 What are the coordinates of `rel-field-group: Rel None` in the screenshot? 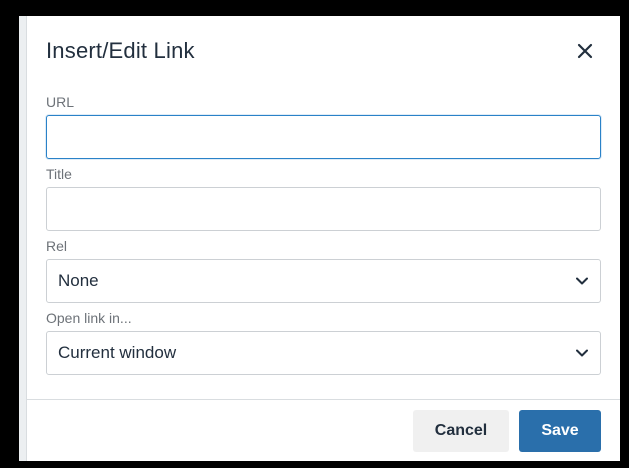 It's located at (323, 270).